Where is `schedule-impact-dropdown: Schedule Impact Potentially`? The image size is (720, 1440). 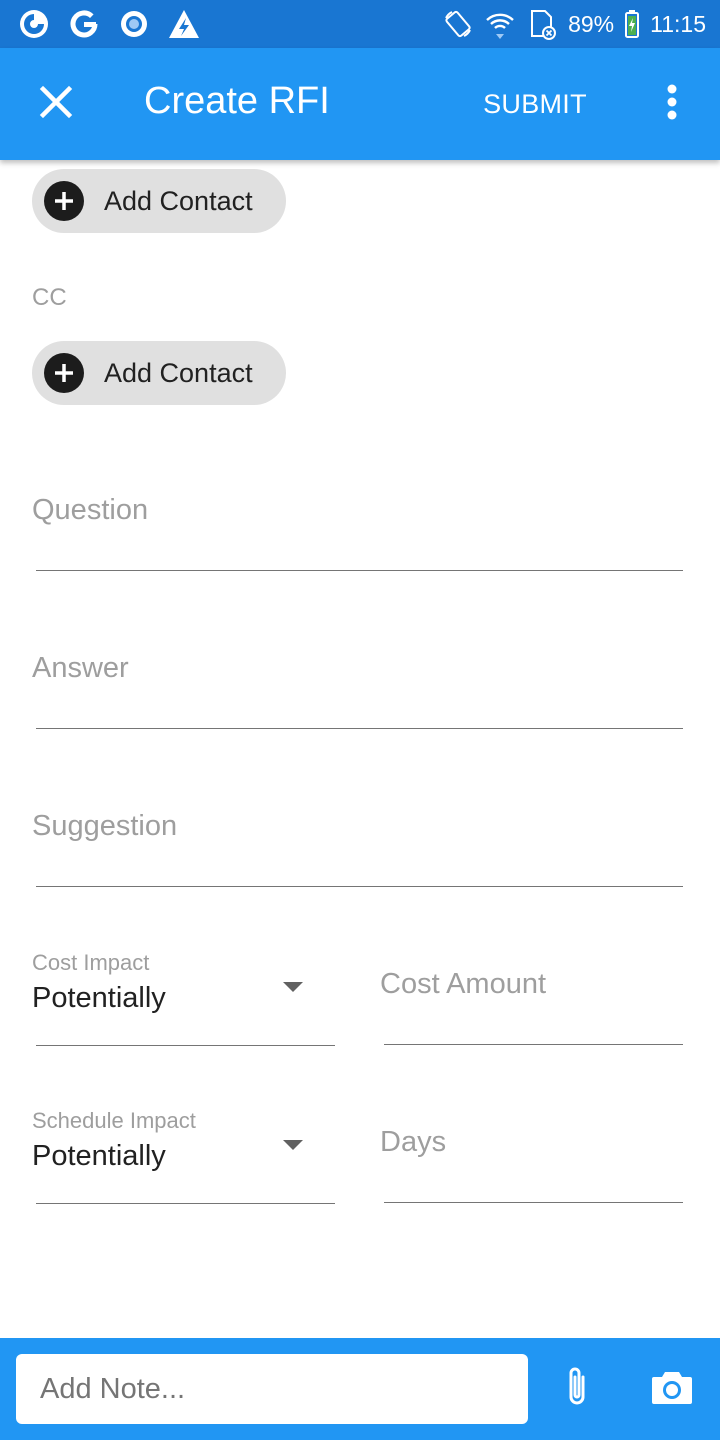
schedule-impact-dropdown: Schedule Impact Potentially is located at coordinates (183, 1156).